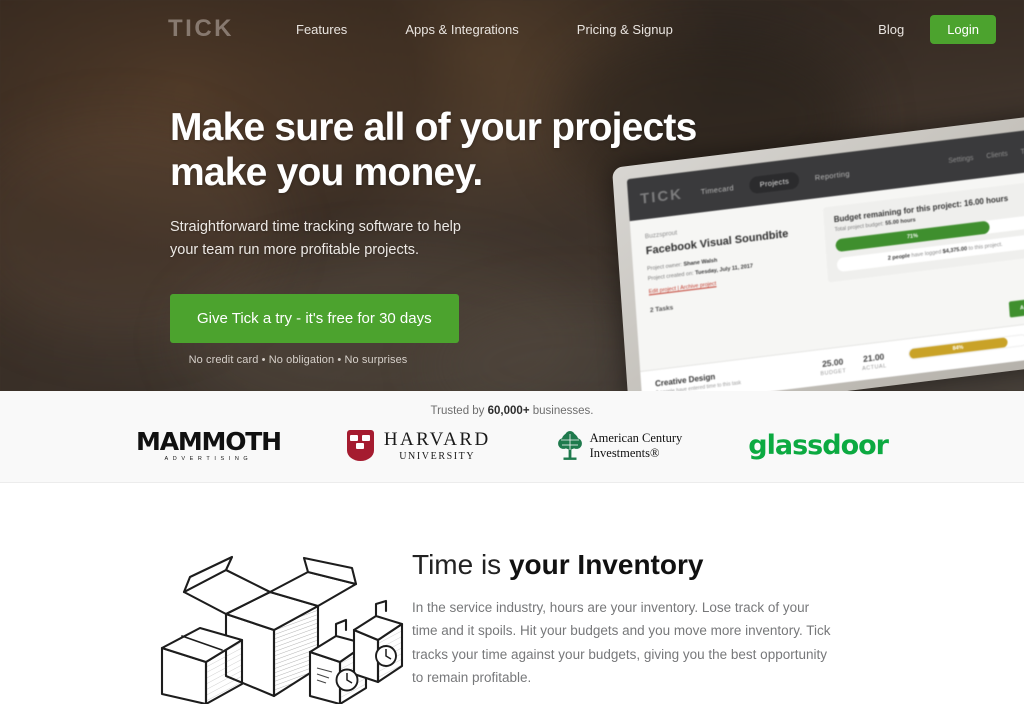  What do you see at coordinates (963, 29) in the screenshot?
I see `login-button: Login` at bounding box center [963, 29].